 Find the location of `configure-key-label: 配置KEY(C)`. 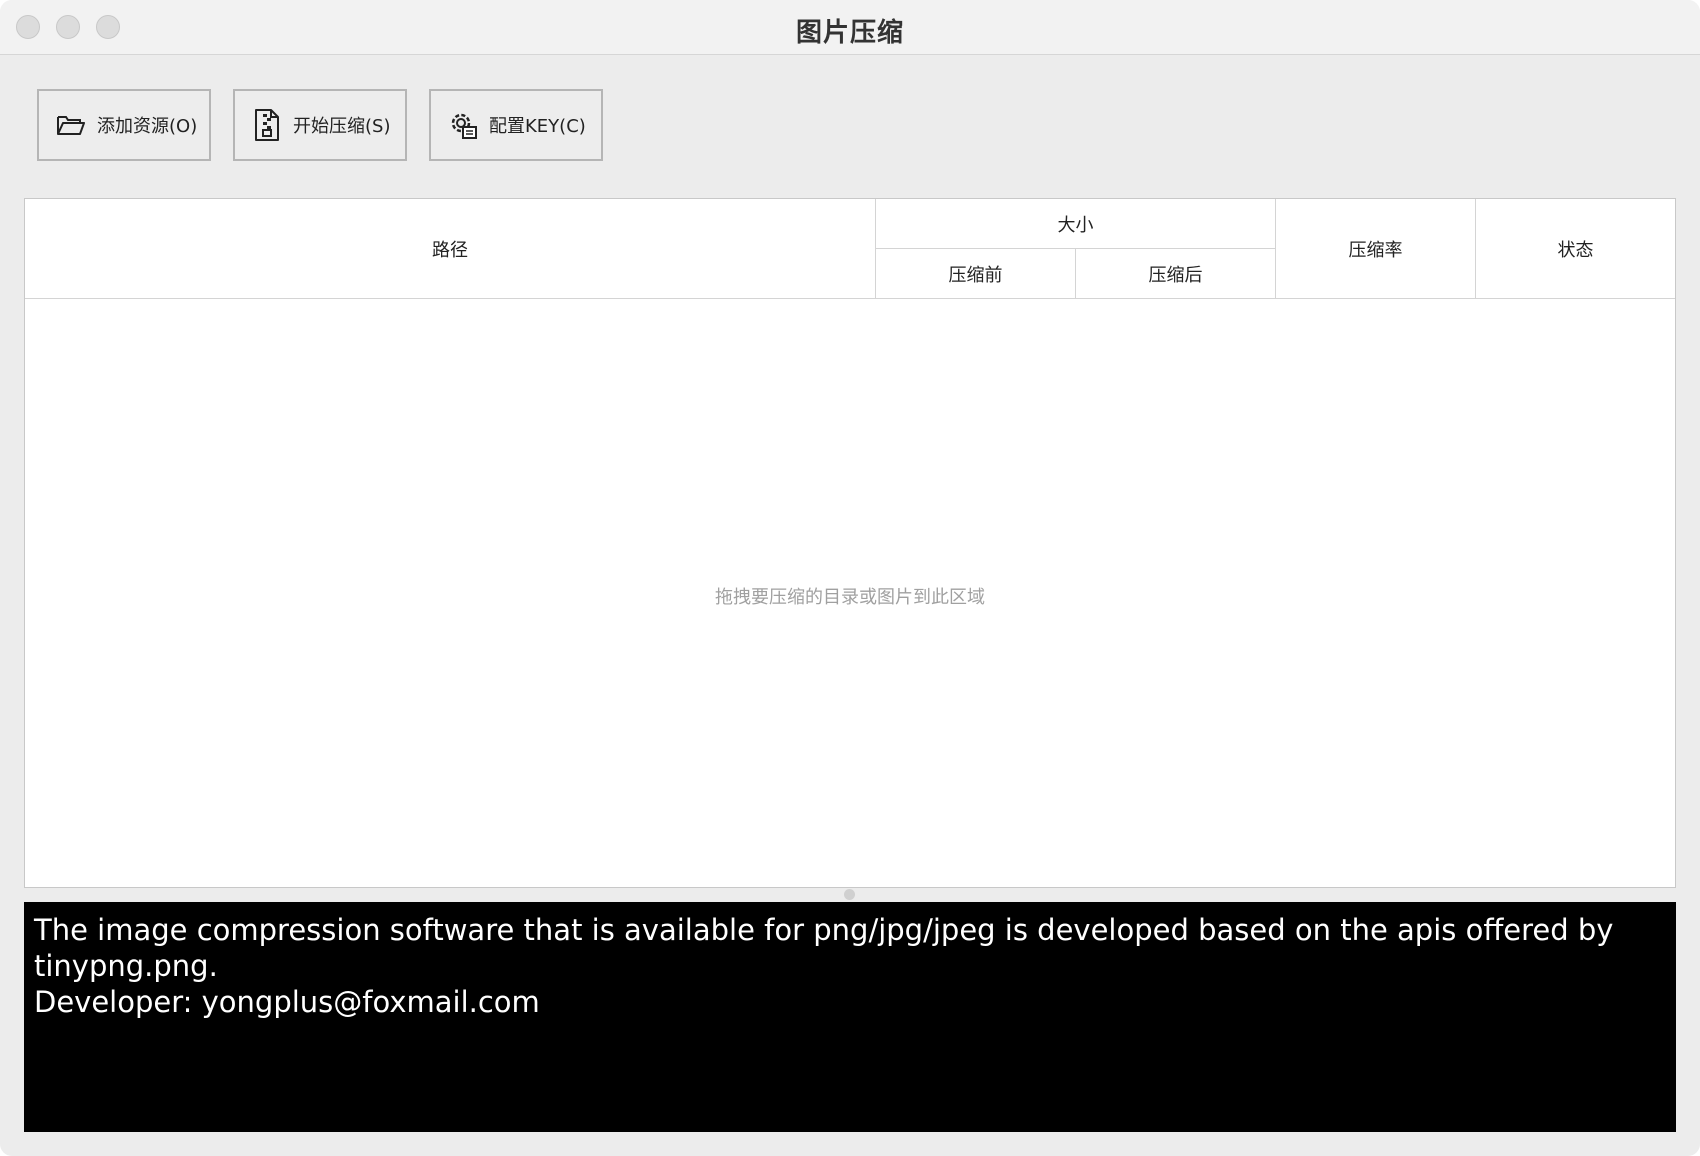

configure-key-label: 配置KEY(C) is located at coordinates (537, 126).